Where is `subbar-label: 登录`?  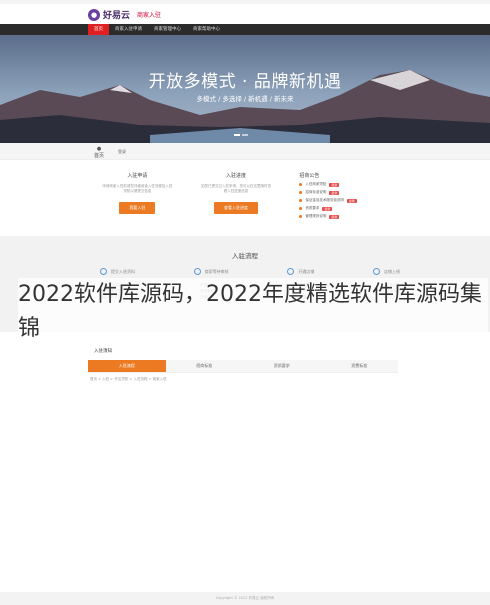 subbar-label: 登录 is located at coordinates (122, 152).